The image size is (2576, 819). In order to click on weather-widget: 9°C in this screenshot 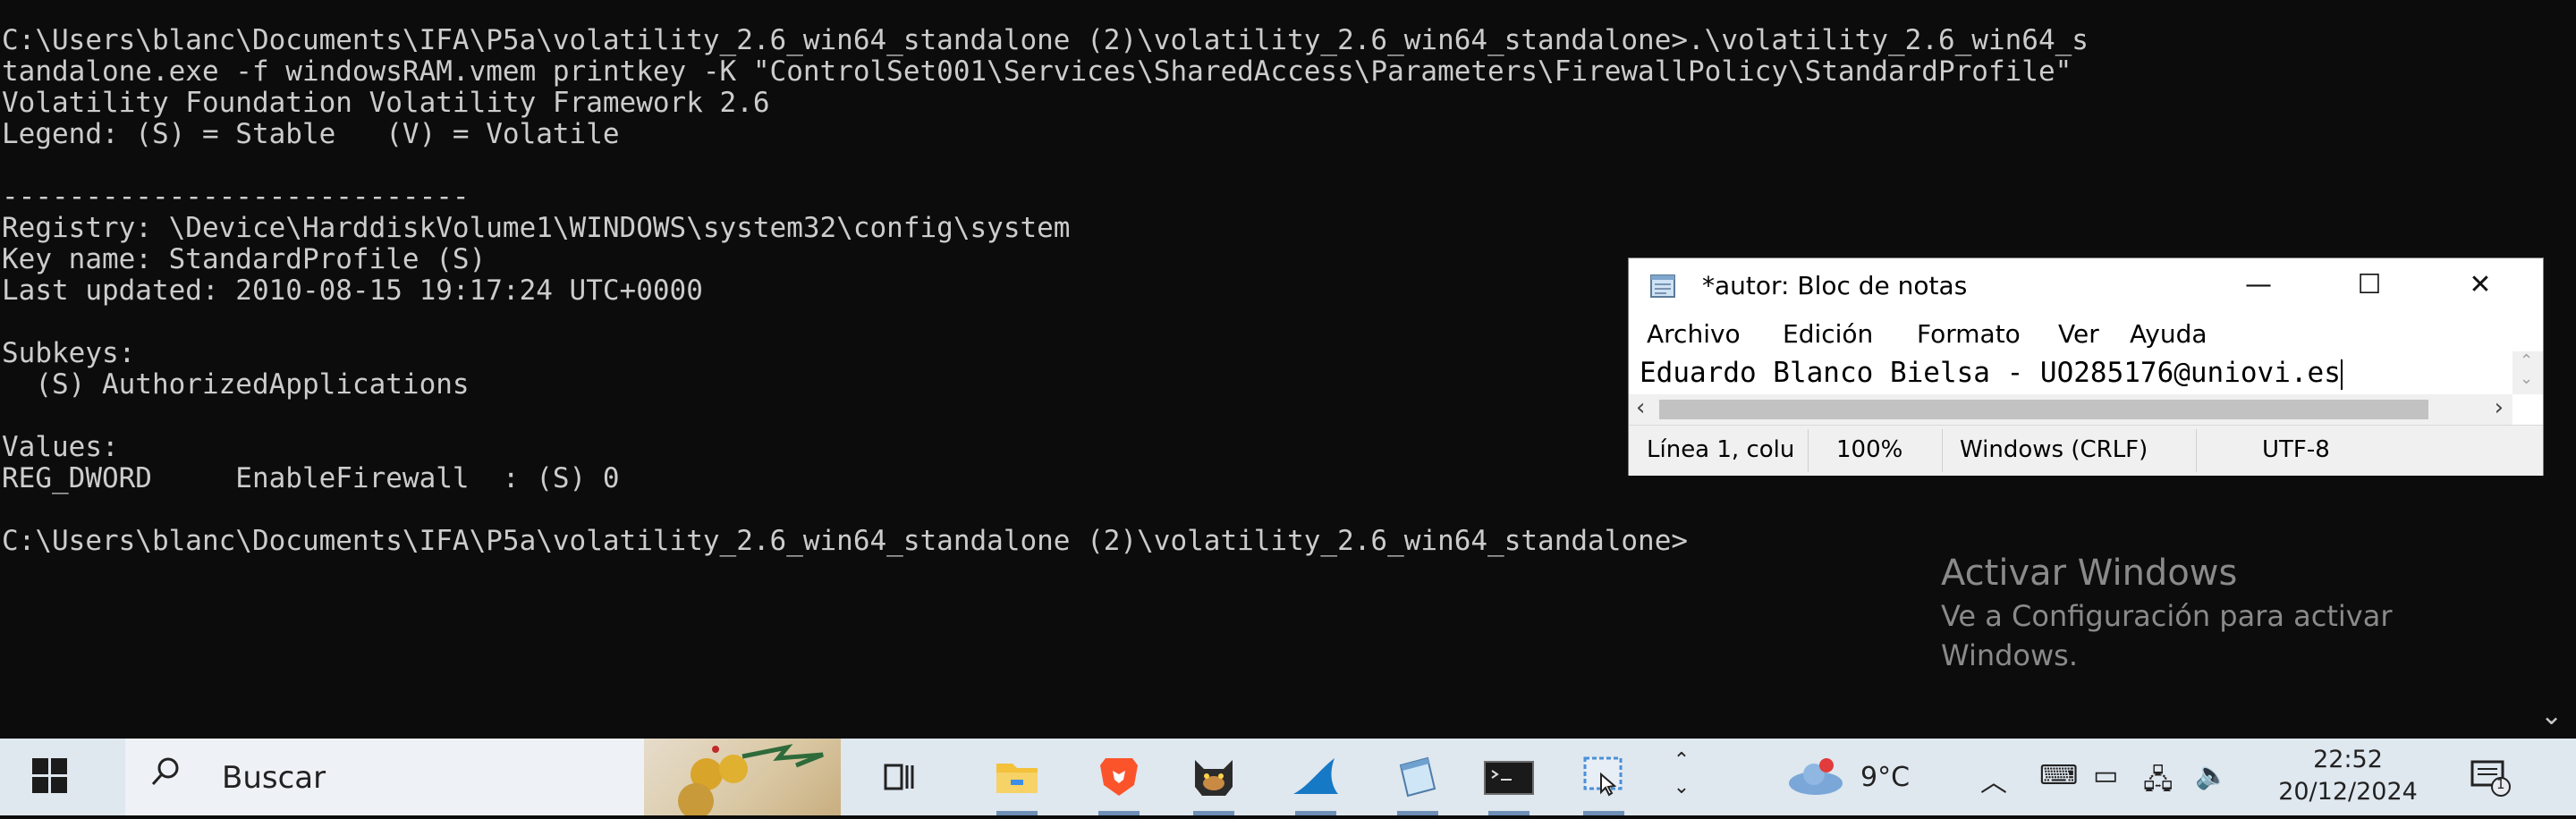, I will do `click(1847, 777)`.